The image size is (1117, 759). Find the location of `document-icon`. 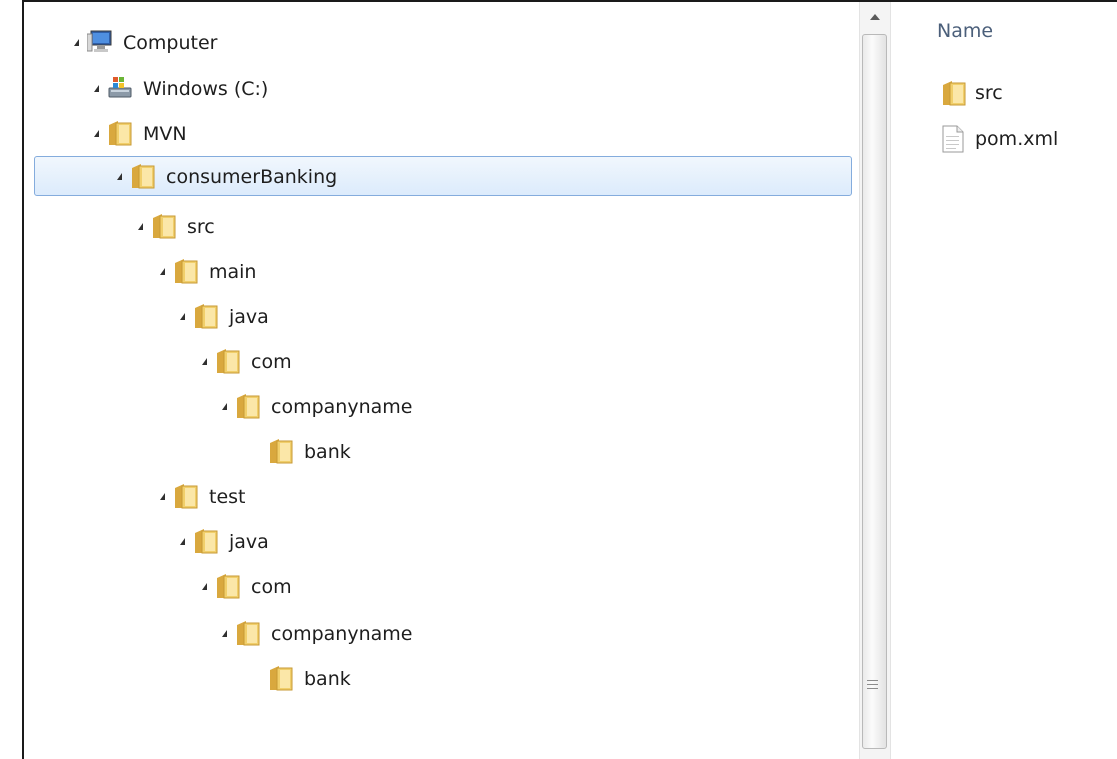

document-icon is located at coordinates (954, 139).